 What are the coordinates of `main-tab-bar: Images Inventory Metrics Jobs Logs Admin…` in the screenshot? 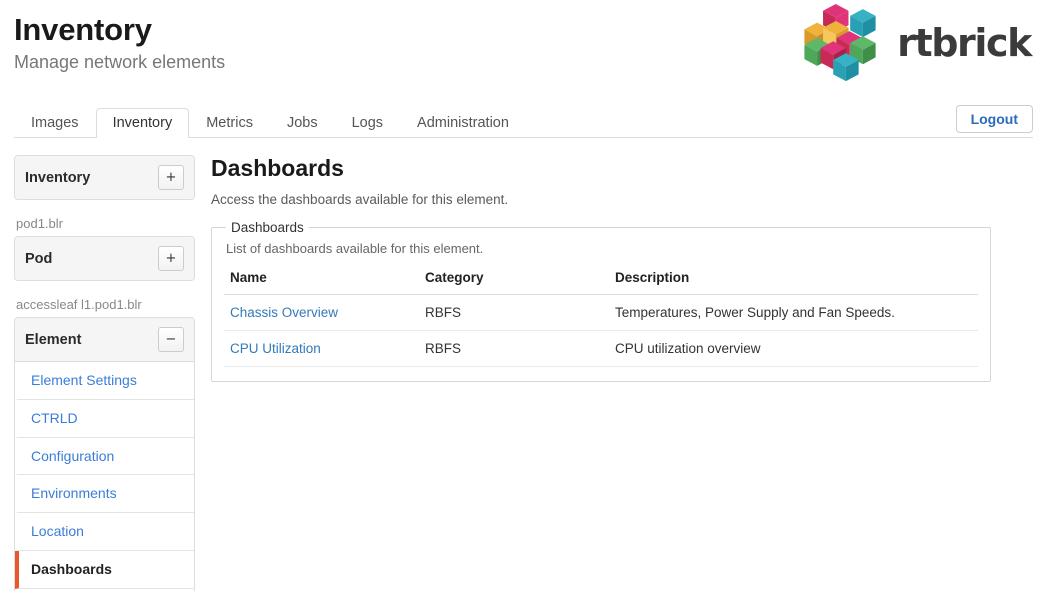 It's located at (523, 122).